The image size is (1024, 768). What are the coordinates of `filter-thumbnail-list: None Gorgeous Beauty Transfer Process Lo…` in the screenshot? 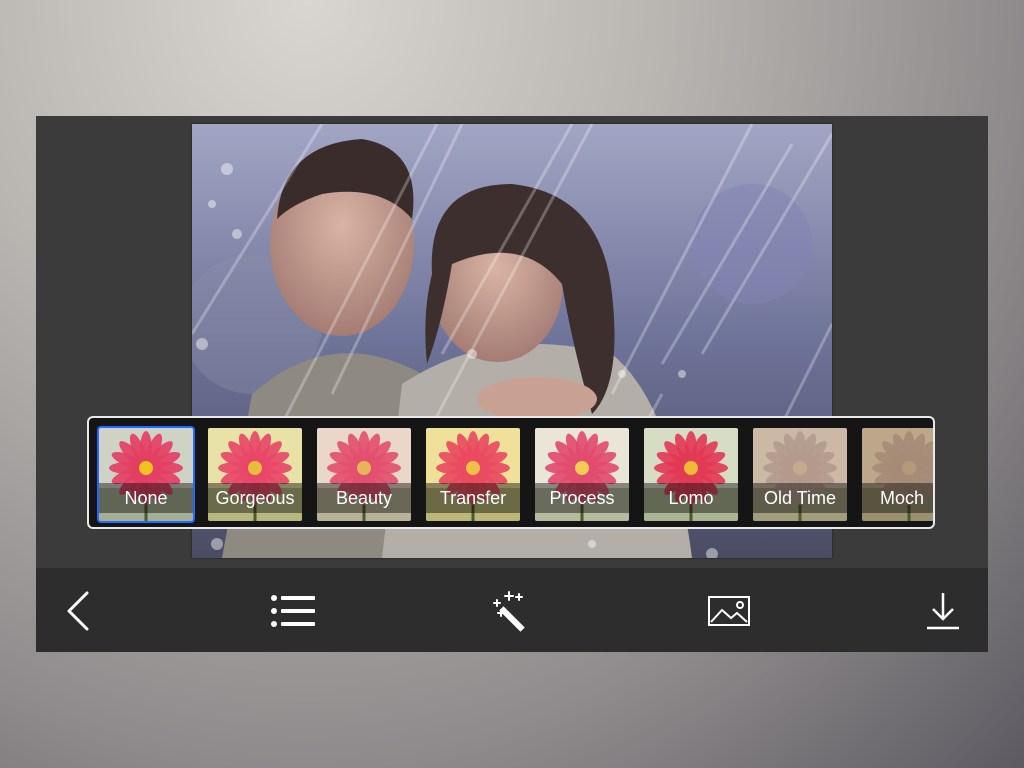 It's located at (515, 474).